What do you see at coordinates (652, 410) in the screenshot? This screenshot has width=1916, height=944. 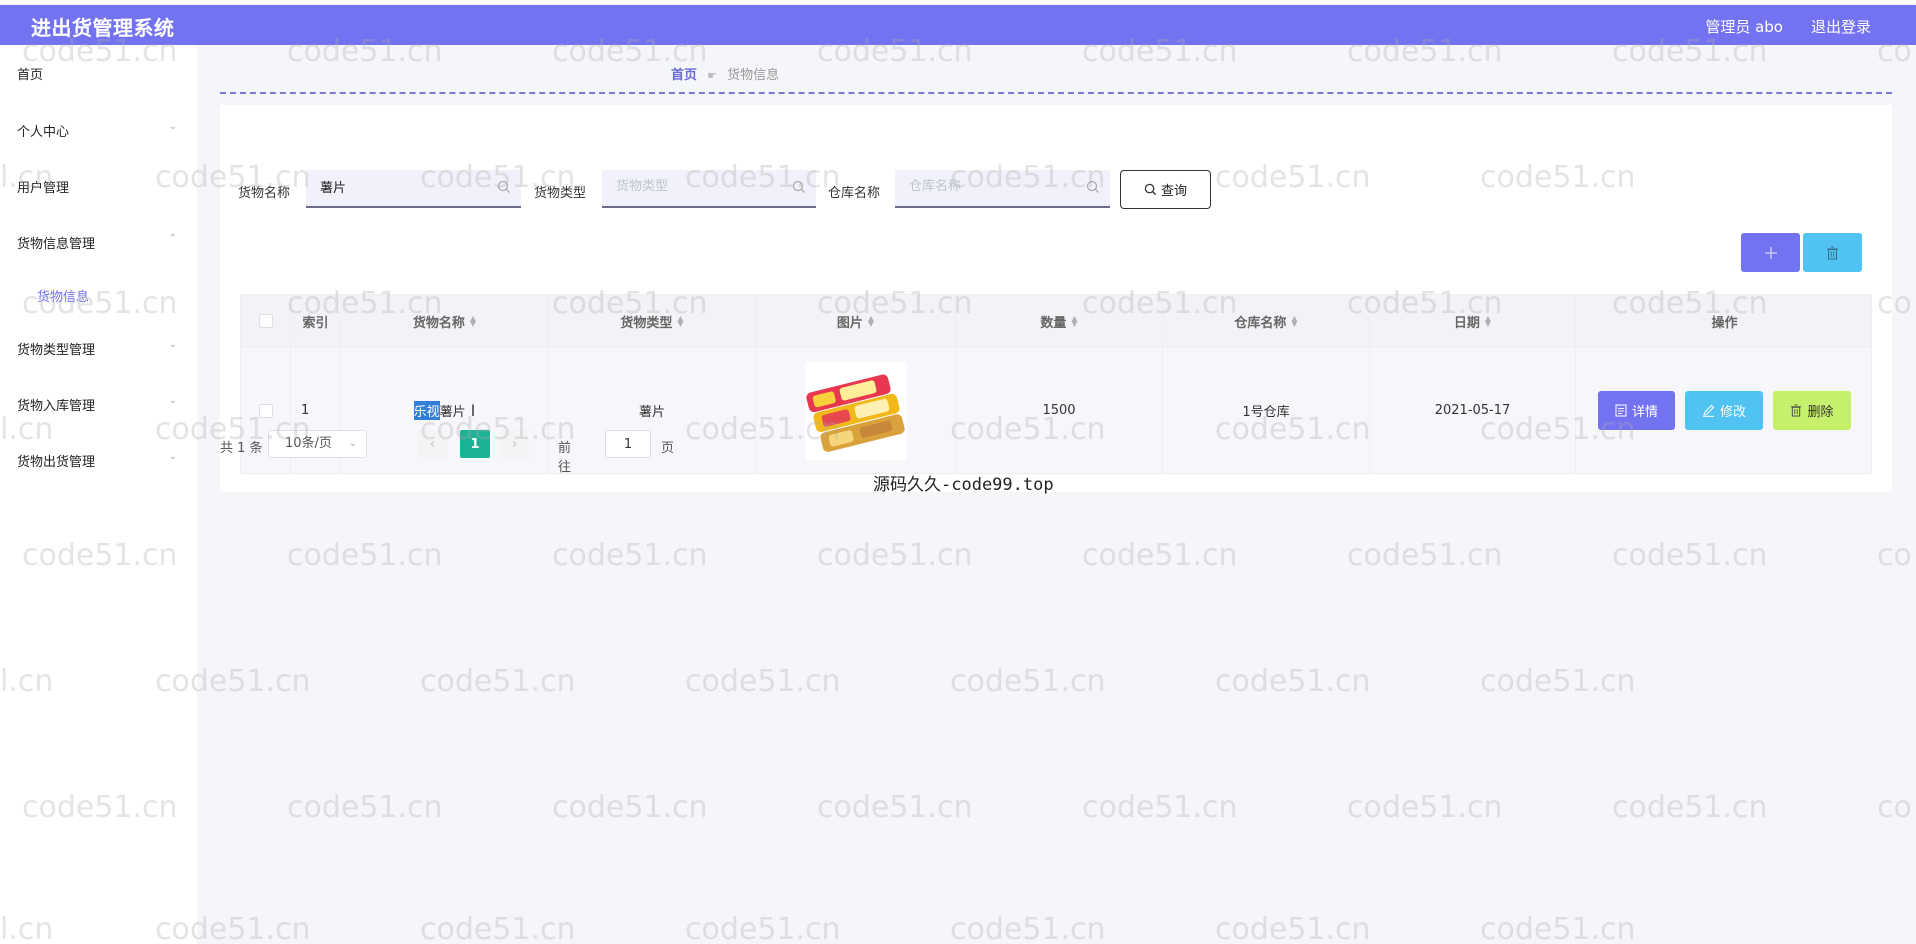 I see `row-goods-type: 薯片` at bounding box center [652, 410].